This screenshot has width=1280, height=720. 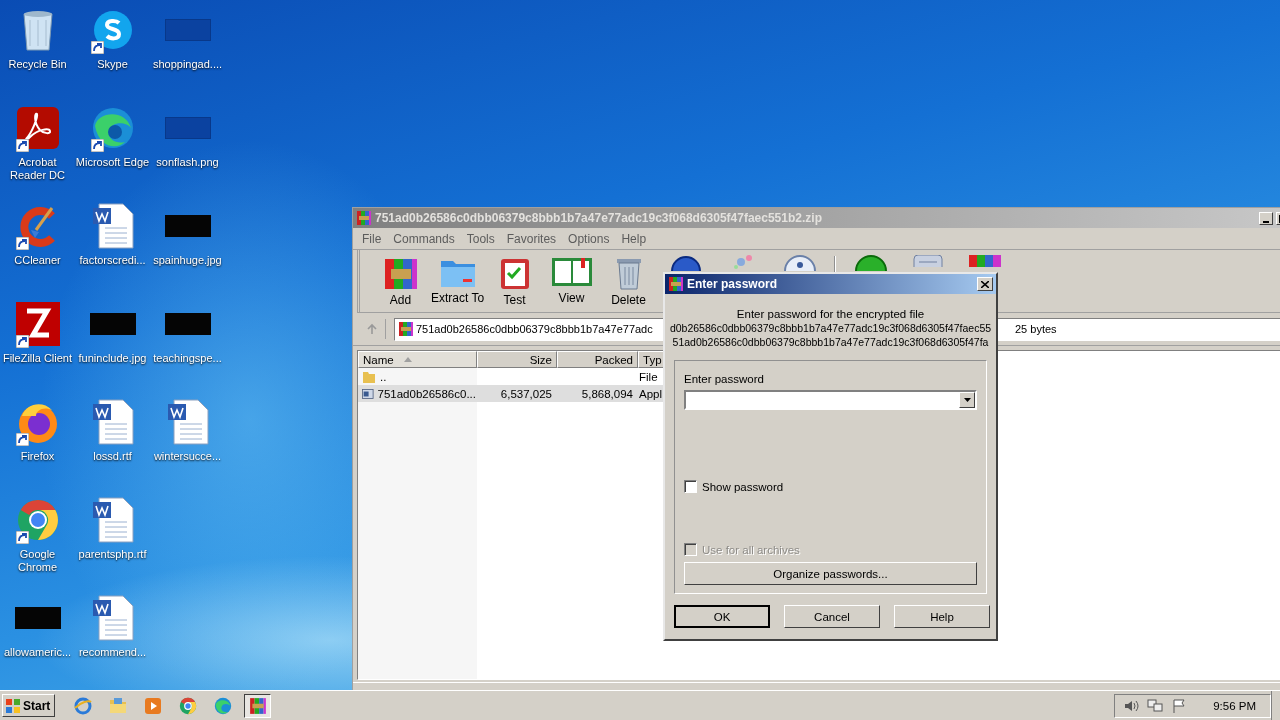 I want to click on file-name: .., so click(x=383, y=376).